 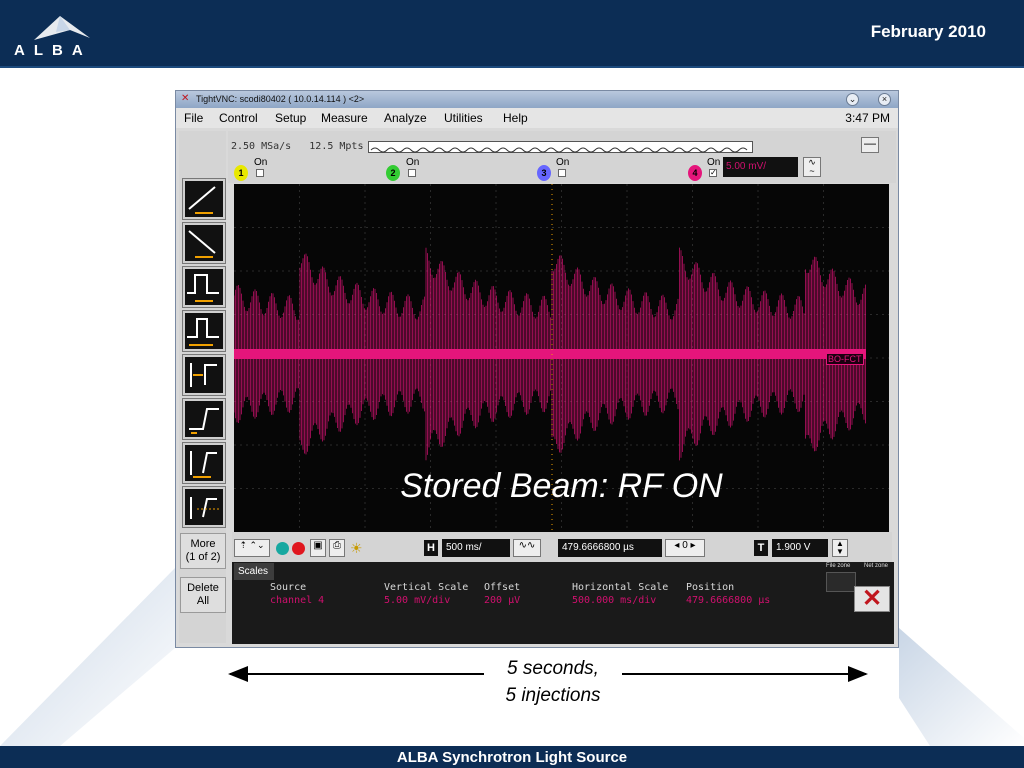 I want to click on value-source: channel 4, so click(x=297, y=600).